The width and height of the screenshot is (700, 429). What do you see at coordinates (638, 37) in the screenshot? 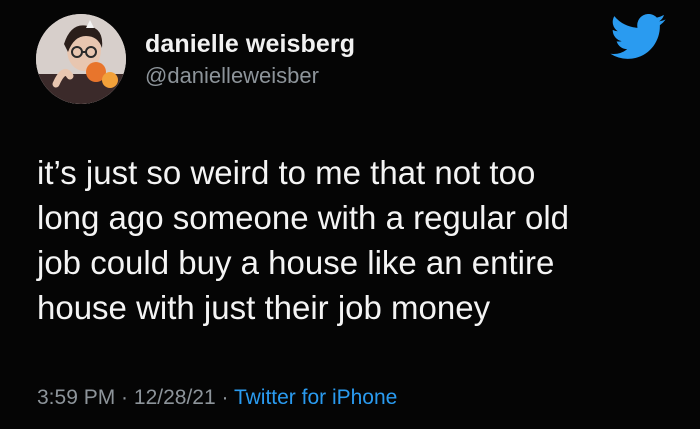
I see `twitter-bird-icon` at bounding box center [638, 37].